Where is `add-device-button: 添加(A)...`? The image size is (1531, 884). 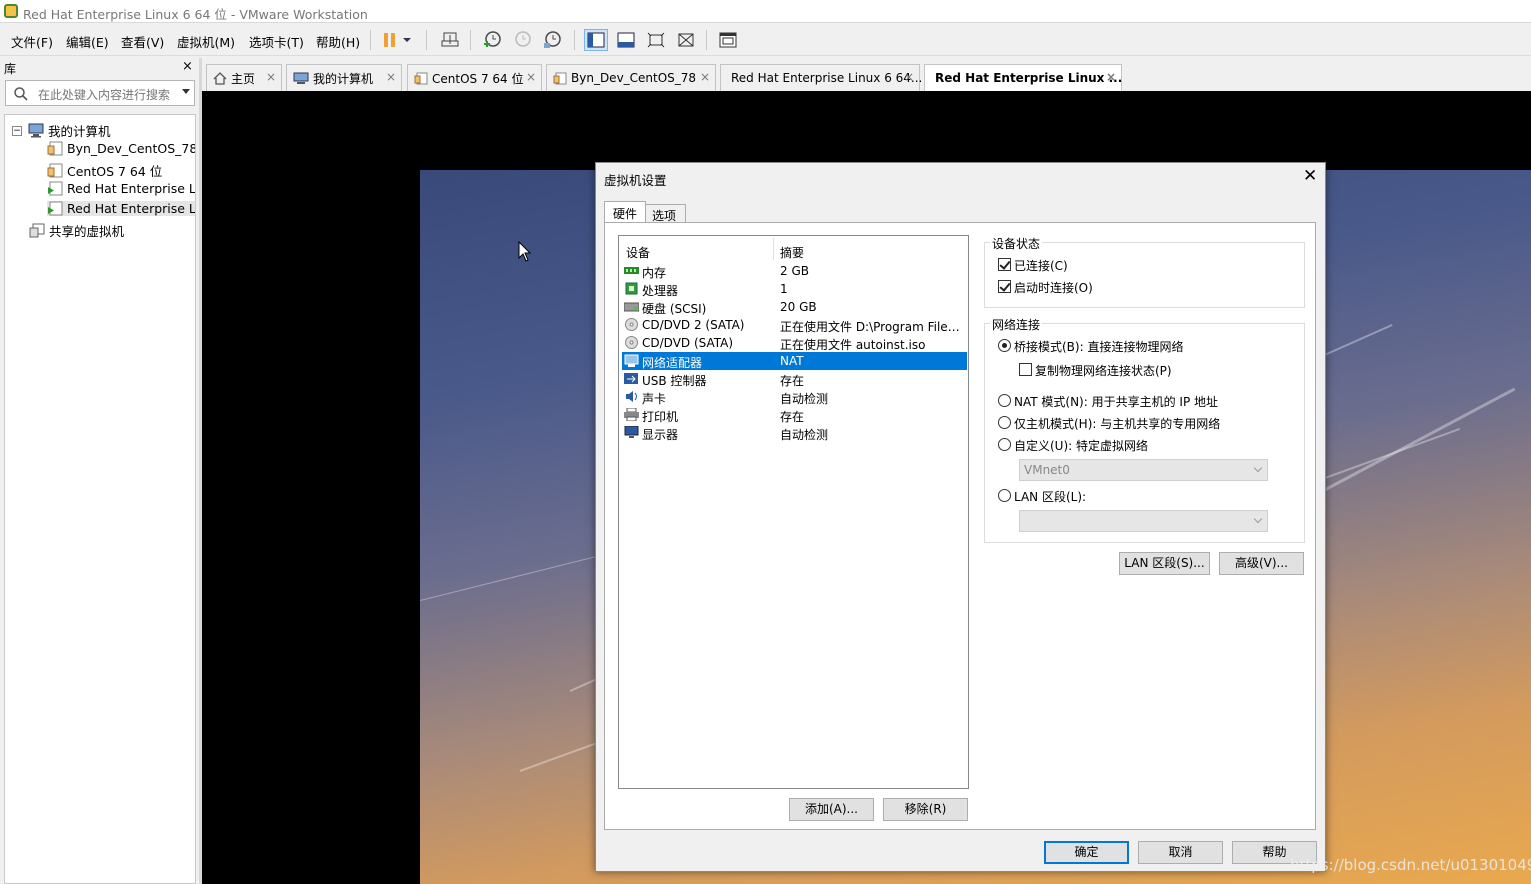 add-device-button: 添加(A)... is located at coordinates (831, 809).